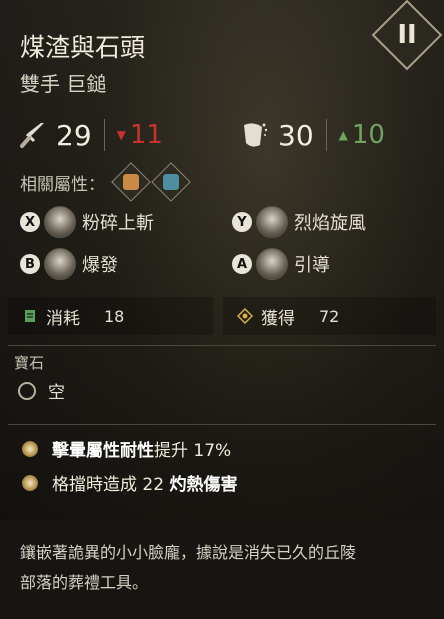  Describe the element at coordinates (146, 135) in the screenshot. I see `attack-bonus-value: 11` at that location.